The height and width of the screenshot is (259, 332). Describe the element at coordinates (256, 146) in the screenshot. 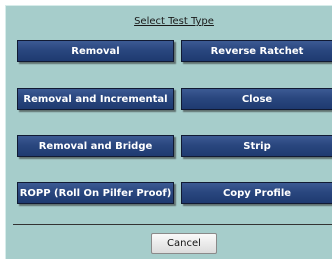

I see `strip-button: Strip` at that location.